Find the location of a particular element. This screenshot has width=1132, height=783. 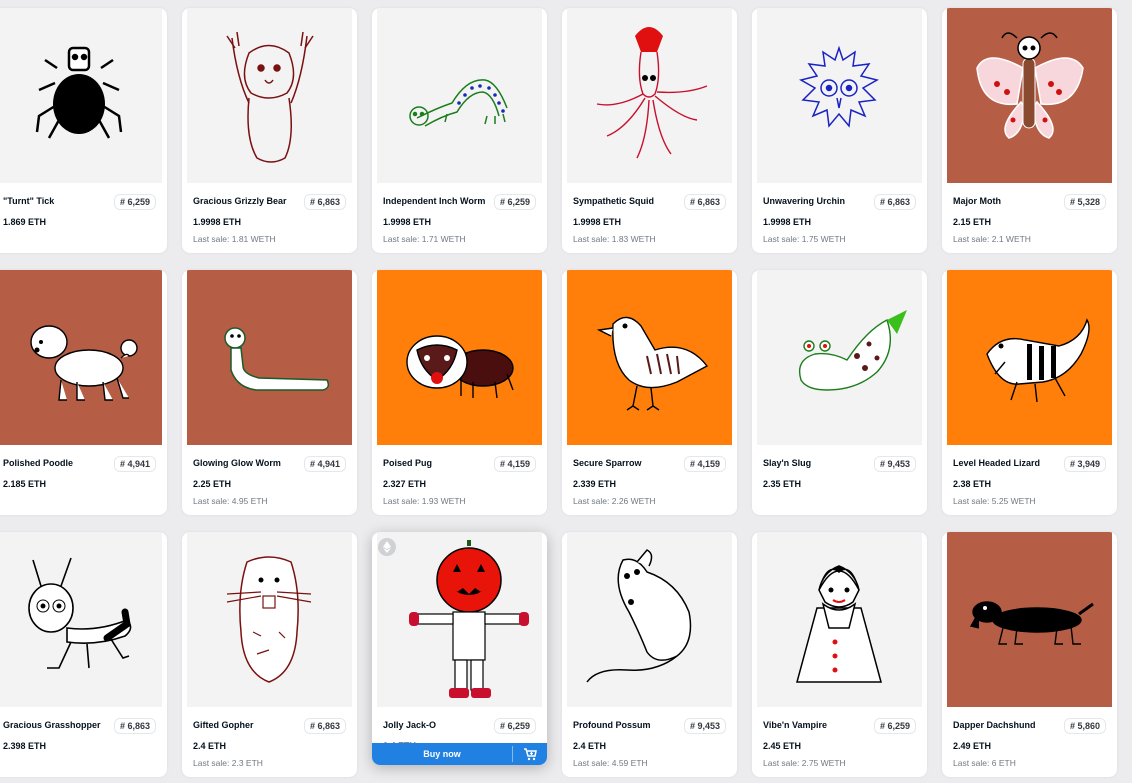

last-sale: Last sale: 2.26 WETH is located at coordinates (614, 501).